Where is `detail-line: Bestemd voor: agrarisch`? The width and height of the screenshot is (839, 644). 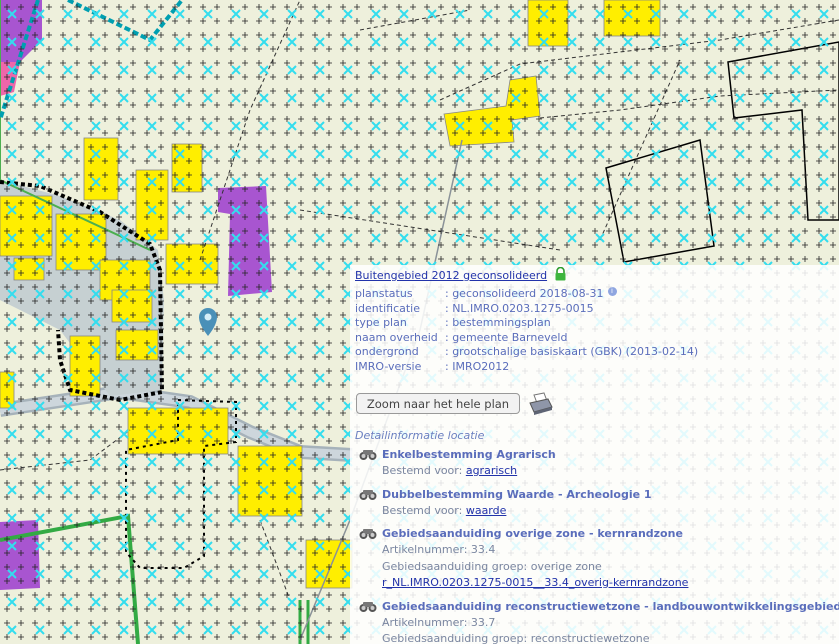
detail-line: Bestemd voor: agrarisch is located at coordinates (599, 471).